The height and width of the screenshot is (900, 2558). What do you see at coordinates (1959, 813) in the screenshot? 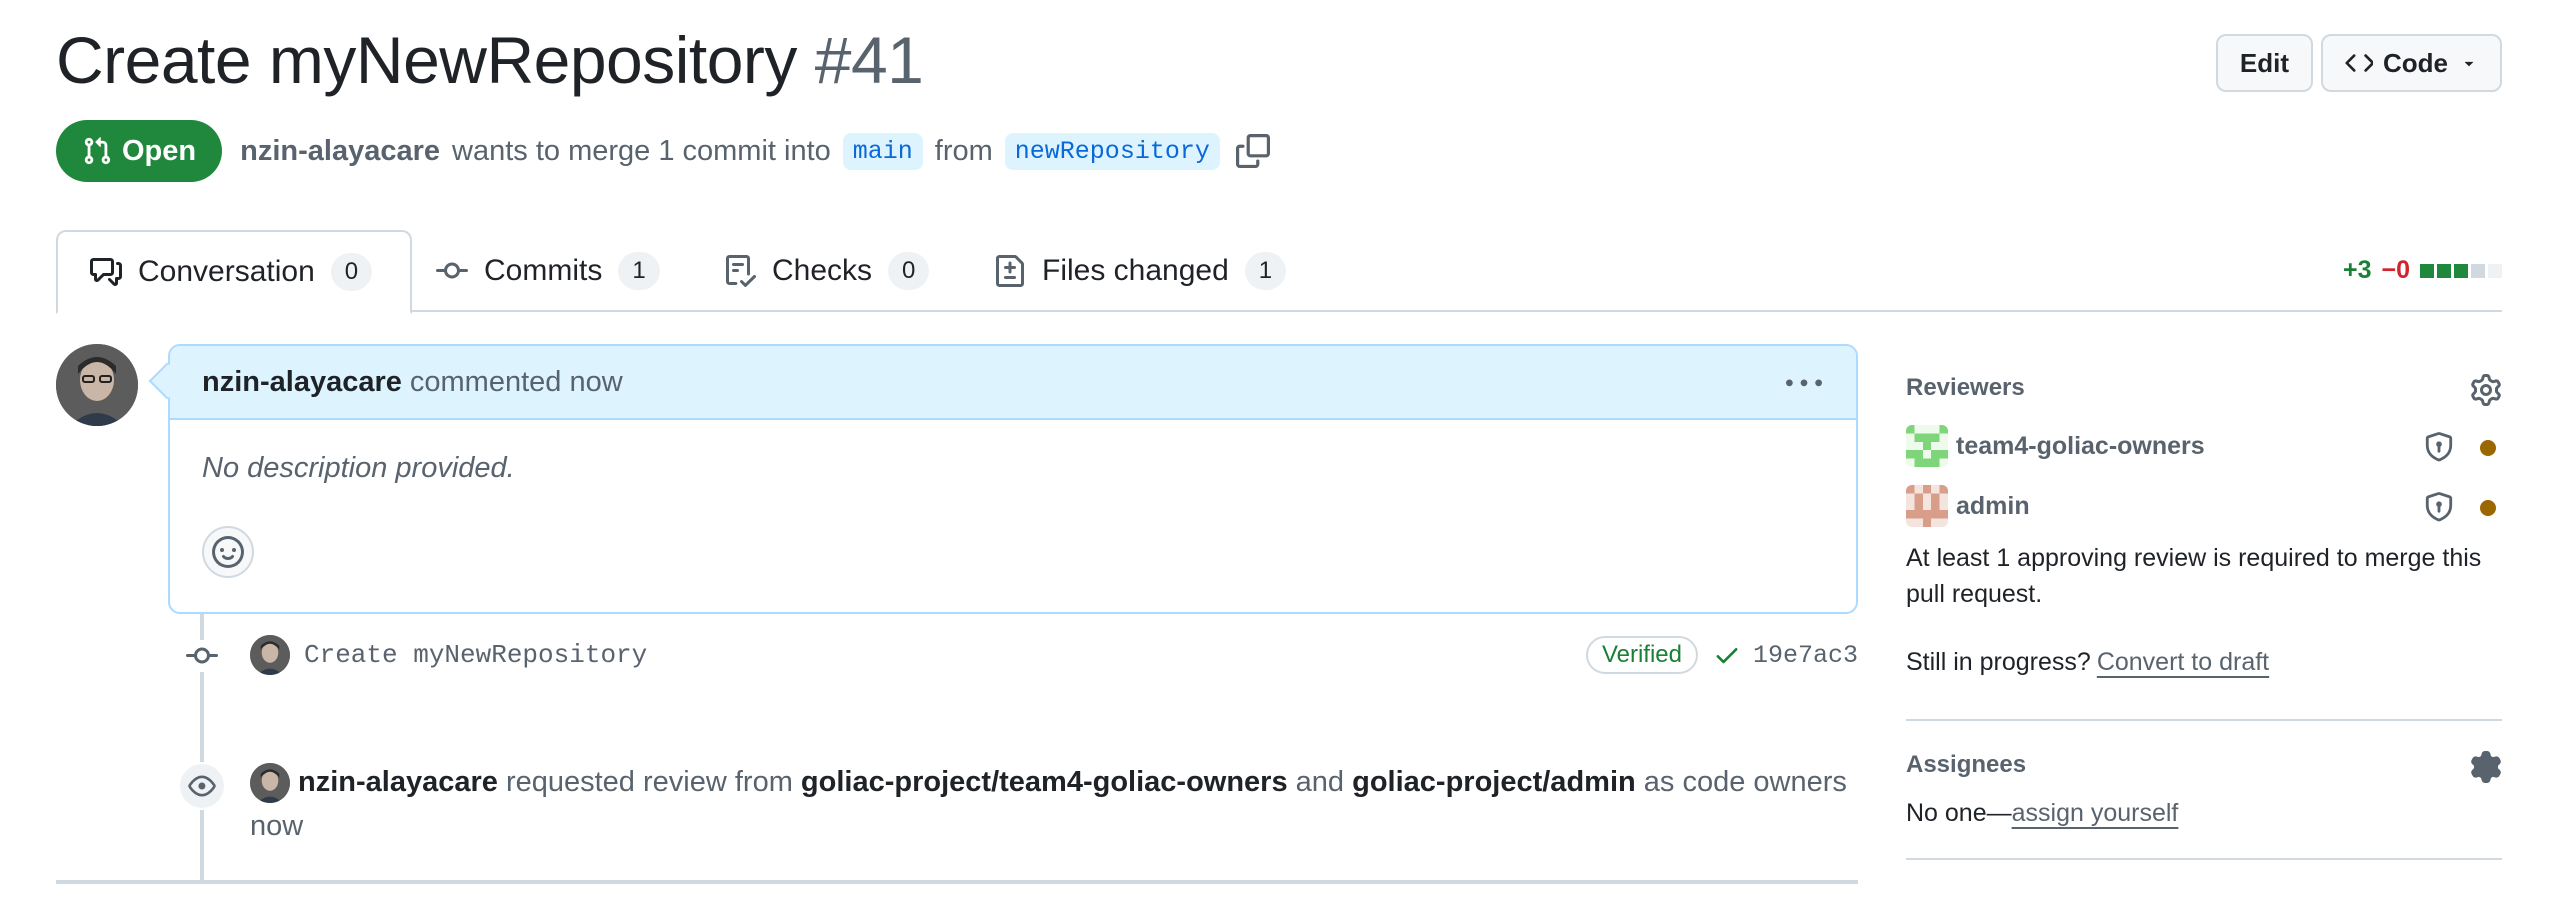
I see `assignees-none: No one—` at bounding box center [1959, 813].